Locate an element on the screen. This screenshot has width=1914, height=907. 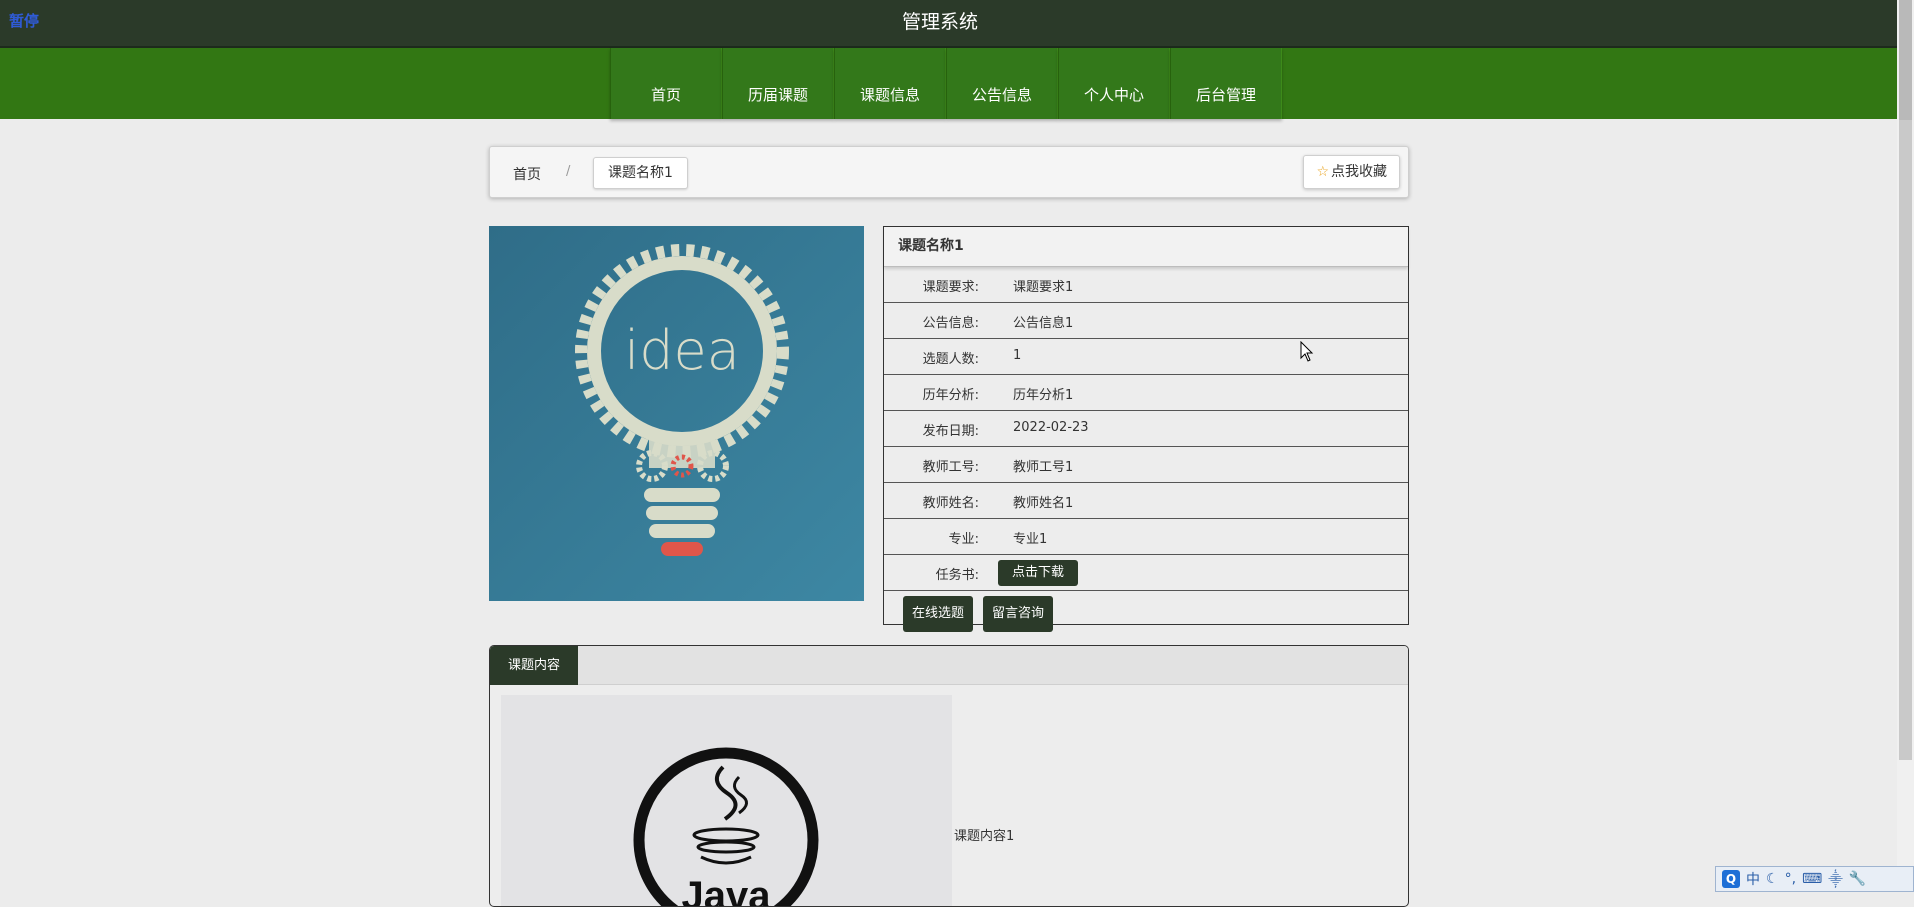
detail-value: 专业1 is located at coordinates (1030, 539).